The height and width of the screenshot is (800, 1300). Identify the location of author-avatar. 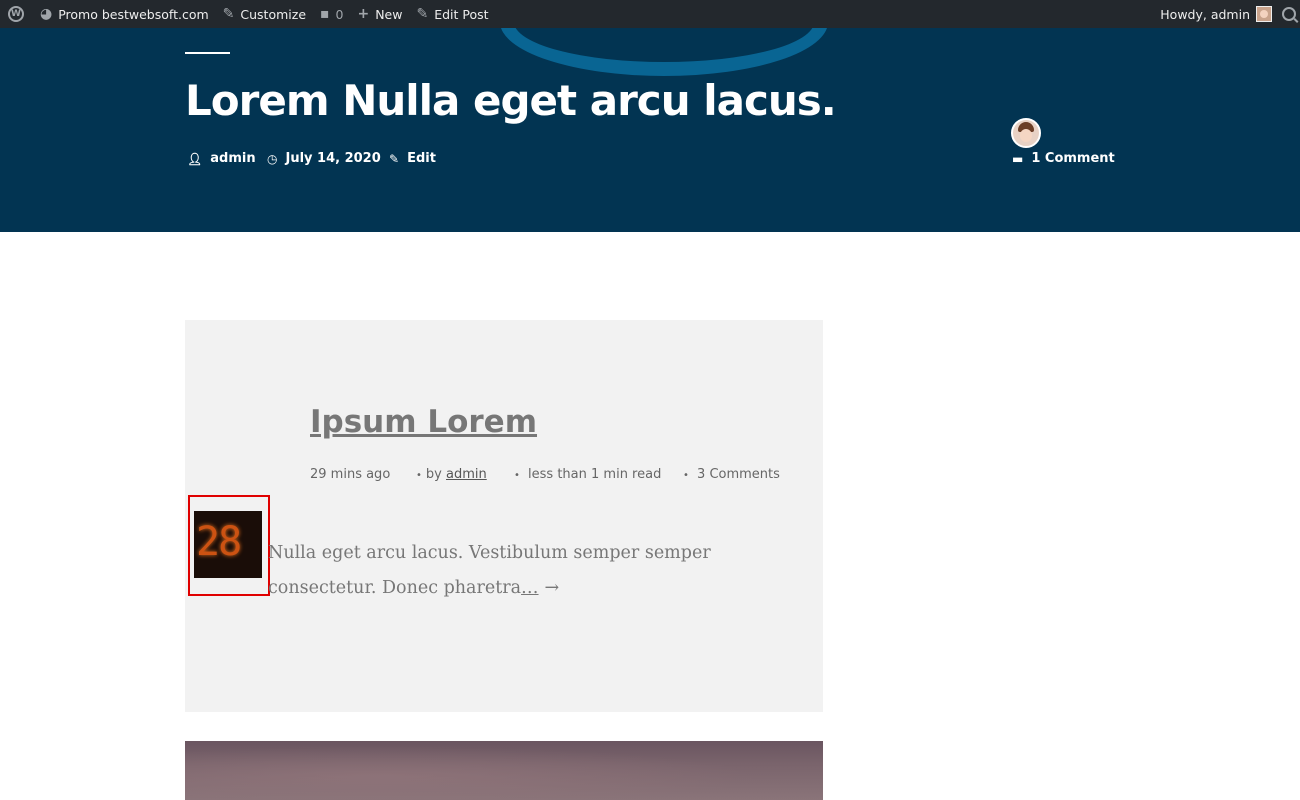
(1026, 133).